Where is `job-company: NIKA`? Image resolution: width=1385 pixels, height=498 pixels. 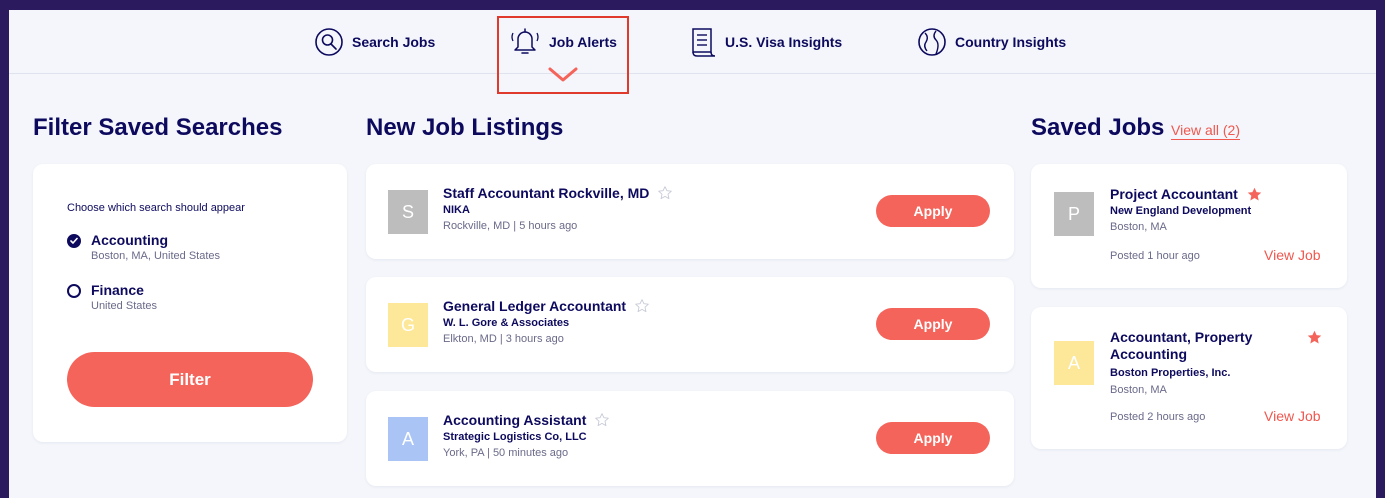
job-company: NIKA is located at coordinates (456, 210).